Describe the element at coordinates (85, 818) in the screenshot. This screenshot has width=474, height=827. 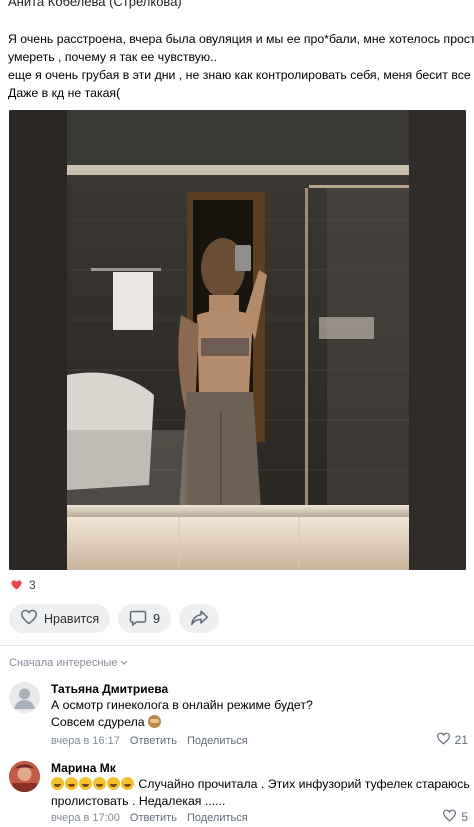
I see `comment-time: вчера в 17:00` at that location.